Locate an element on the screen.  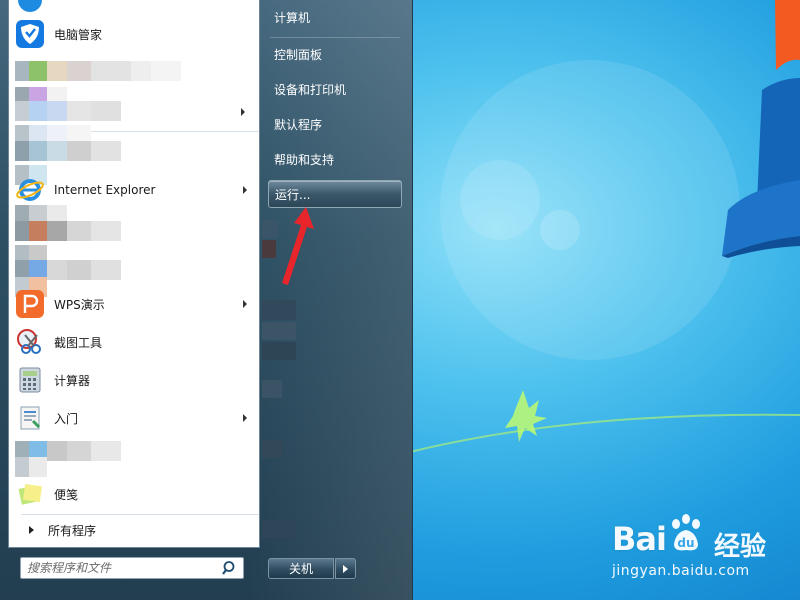
wps-presentation-icon is located at coordinates (30, 304).